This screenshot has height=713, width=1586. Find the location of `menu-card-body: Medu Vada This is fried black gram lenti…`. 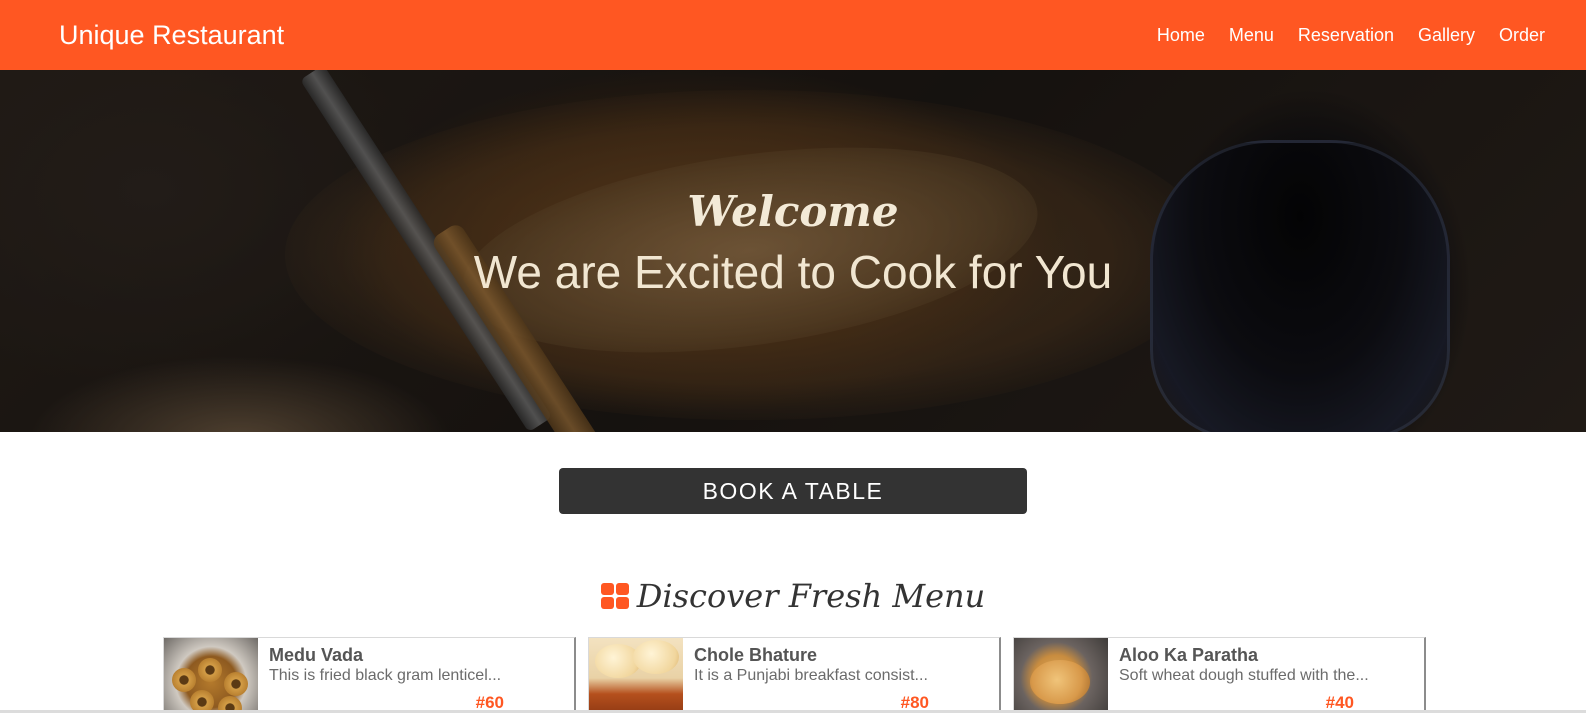

menu-card-body: Medu Vada This is fried black gram lenti… is located at coordinates (416, 675).